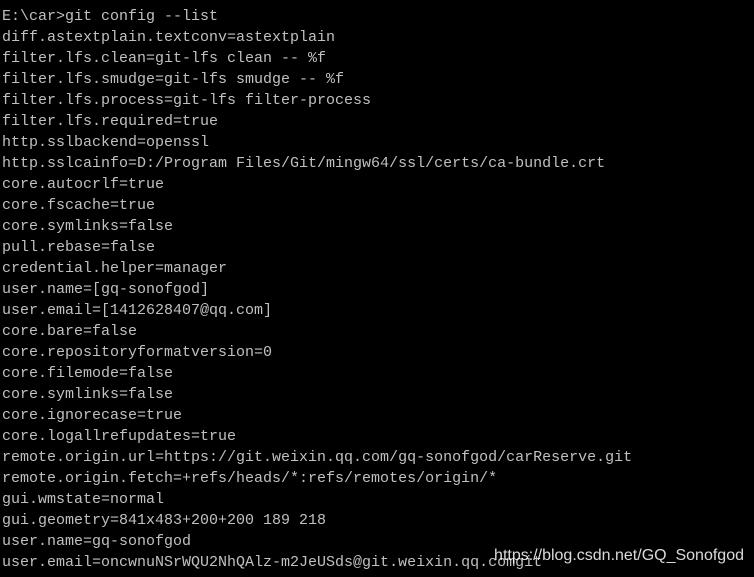  I want to click on config-line: core.bare=false, so click(70, 331).